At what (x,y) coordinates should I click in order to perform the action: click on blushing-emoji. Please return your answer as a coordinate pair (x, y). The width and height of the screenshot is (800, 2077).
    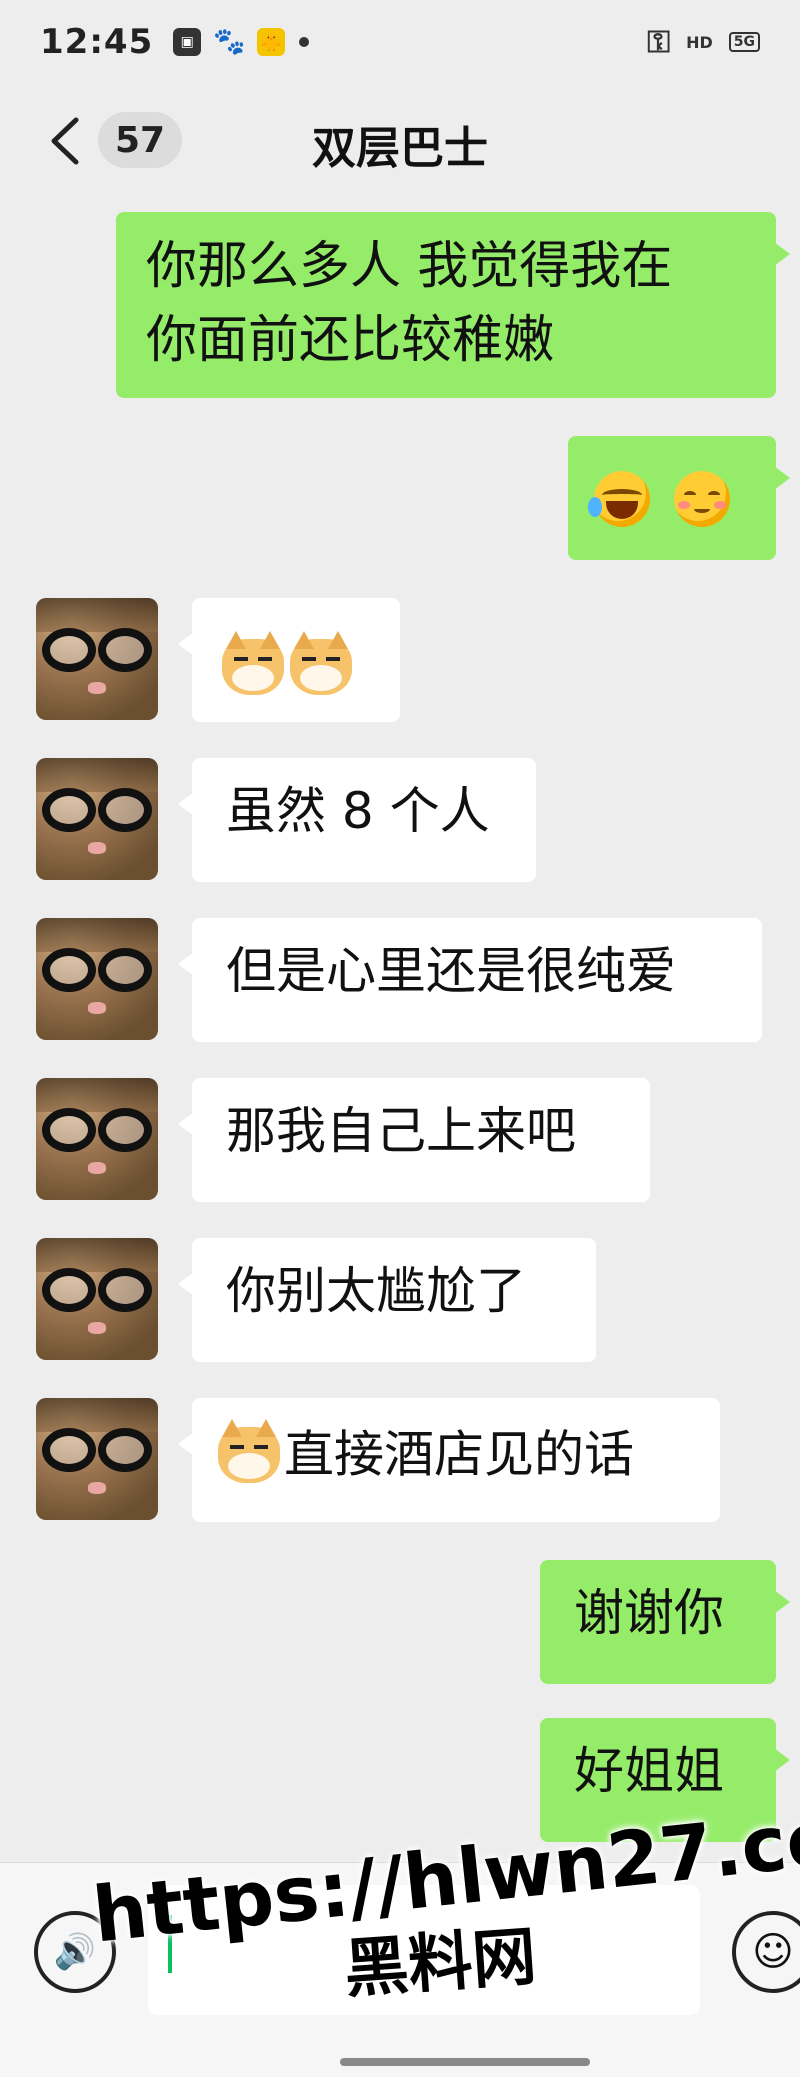
    Looking at the image, I should click on (701, 498).